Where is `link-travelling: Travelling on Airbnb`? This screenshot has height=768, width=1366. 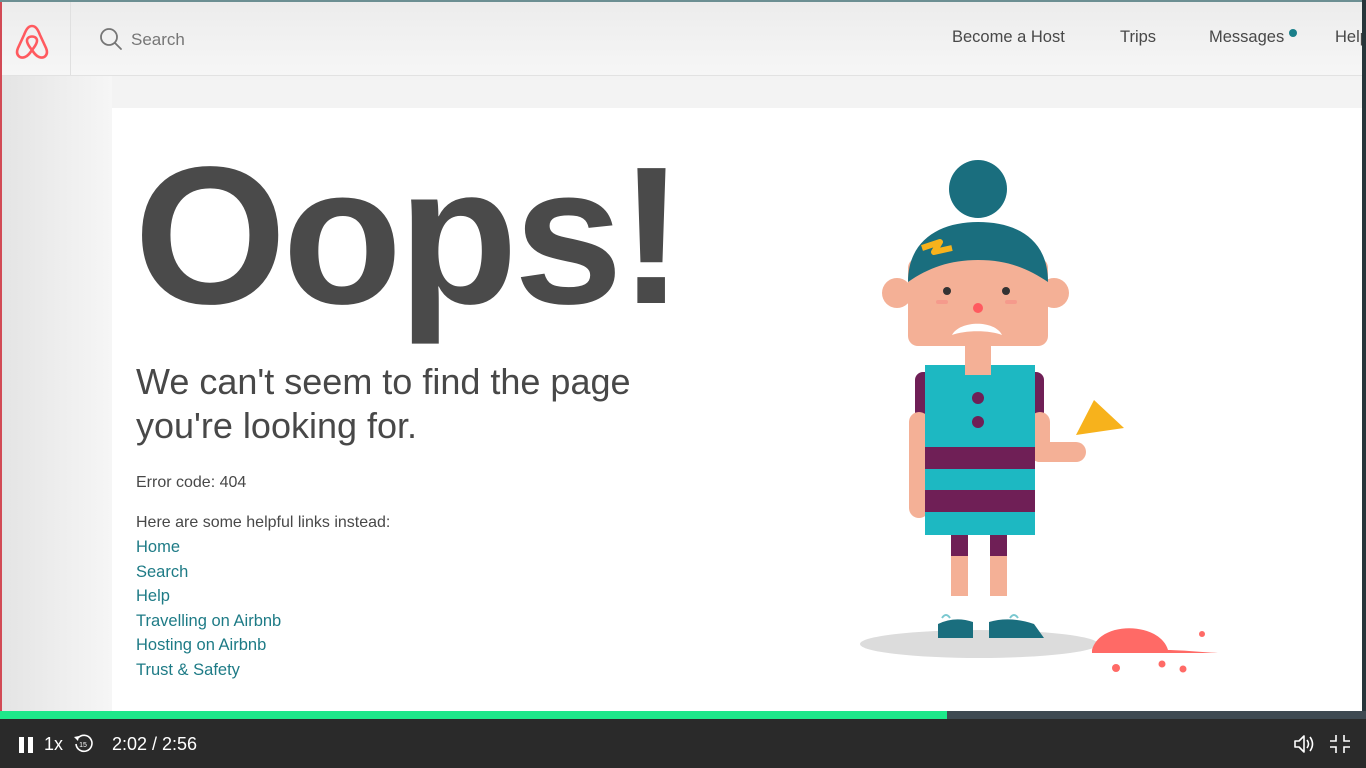 link-travelling: Travelling on Airbnb is located at coordinates (208, 624).